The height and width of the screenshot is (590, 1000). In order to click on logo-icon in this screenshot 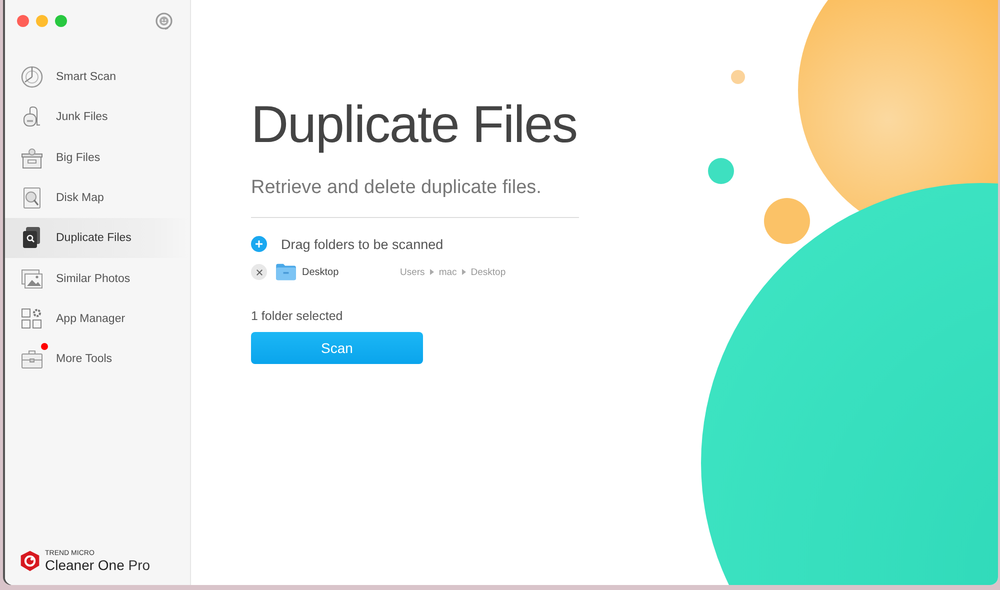, I will do `click(30, 561)`.